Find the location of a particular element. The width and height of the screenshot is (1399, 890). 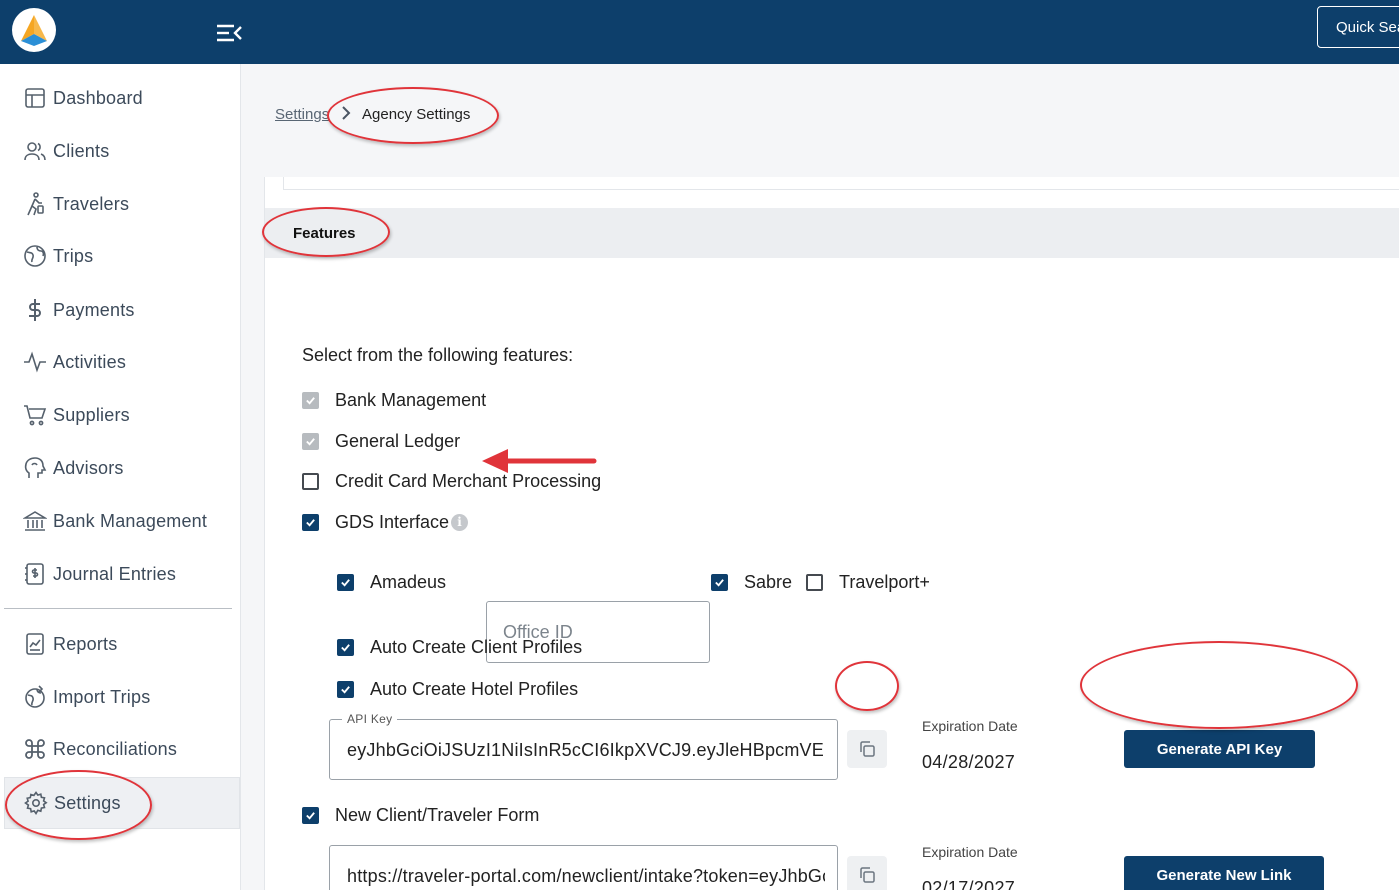

sidebar-item-travelers: Travelers is located at coordinates (122, 204).